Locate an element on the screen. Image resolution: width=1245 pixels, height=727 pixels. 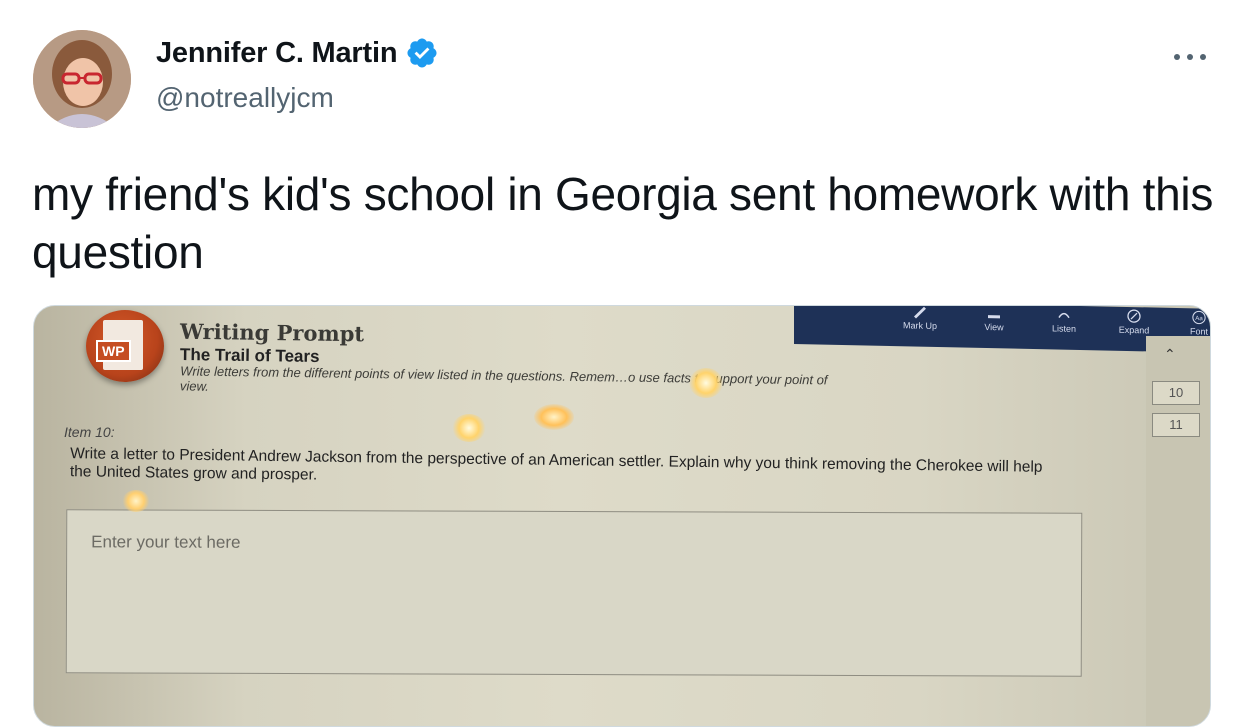
author-handle: @notreallyjcm is located at coordinates (245, 98).